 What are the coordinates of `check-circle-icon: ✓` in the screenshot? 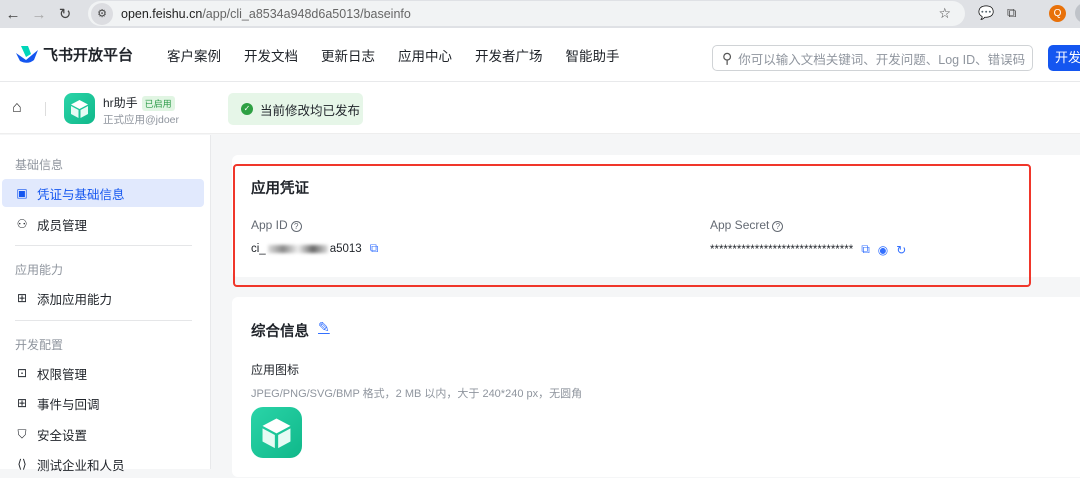 It's located at (247, 109).